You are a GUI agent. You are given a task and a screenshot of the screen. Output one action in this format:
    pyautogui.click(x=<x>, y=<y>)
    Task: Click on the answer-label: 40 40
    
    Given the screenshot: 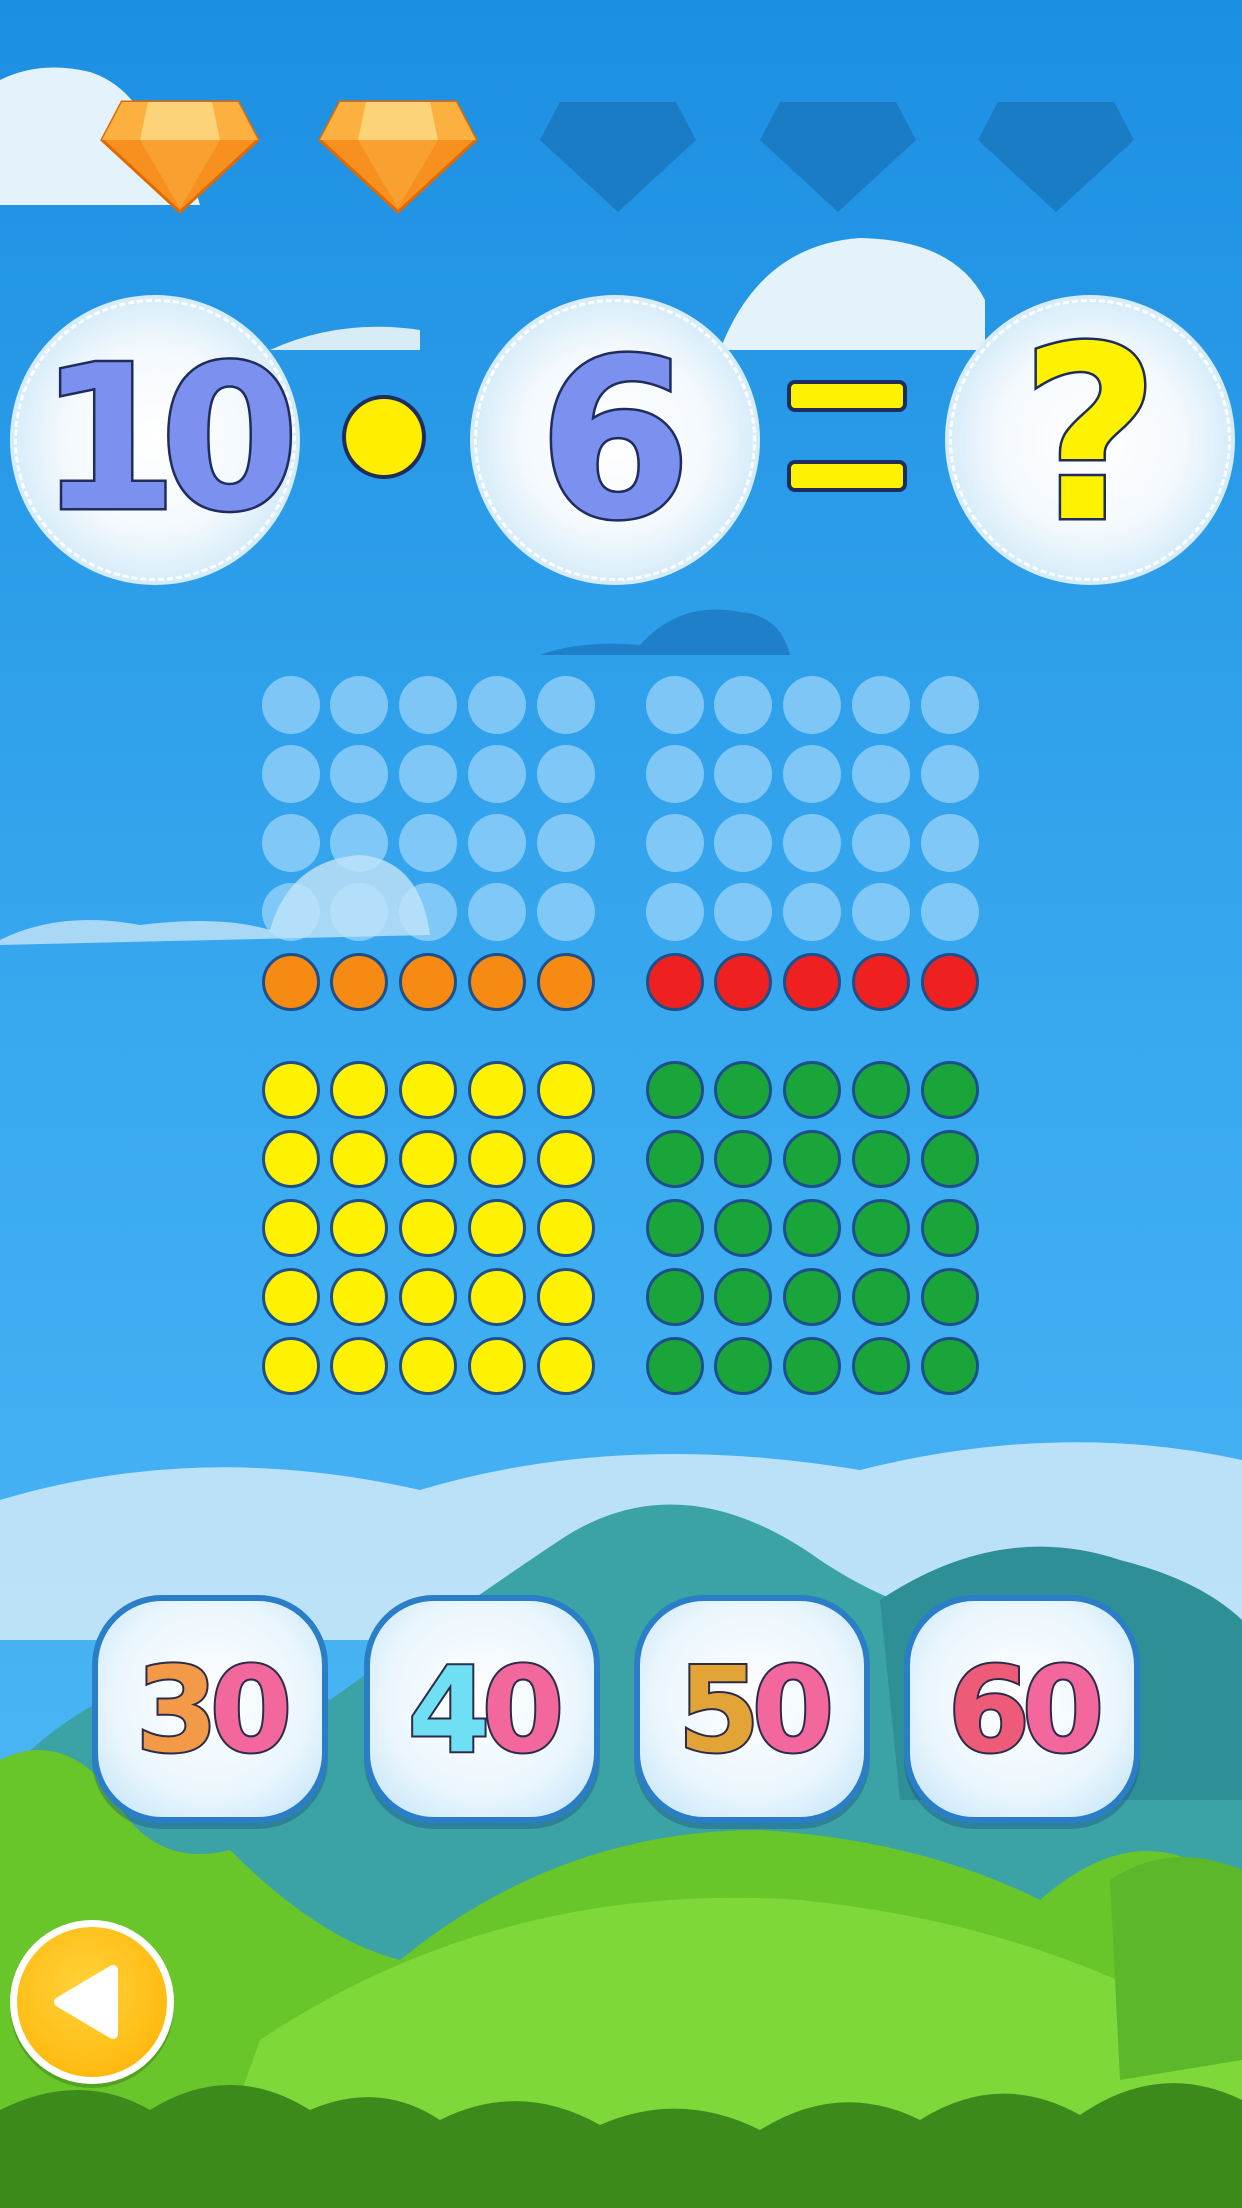 What is the action you would take?
    pyautogui.click(x=486, y=1710)
    